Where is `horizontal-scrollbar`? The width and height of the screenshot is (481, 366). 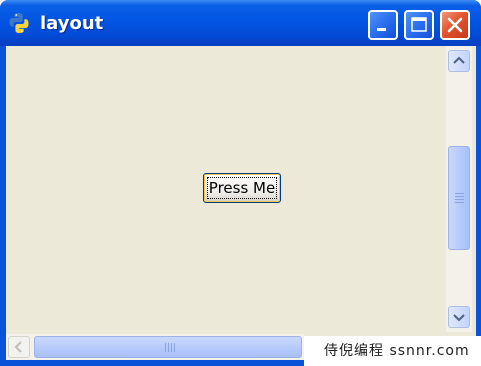 horizontal-scrollbar is located at coordinates (155, 347).